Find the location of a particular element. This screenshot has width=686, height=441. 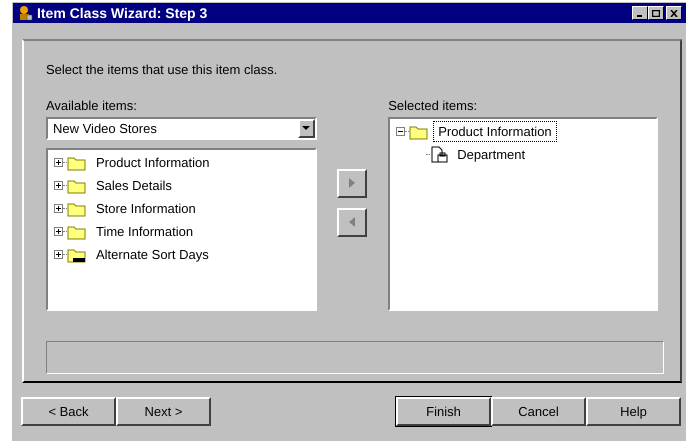

store-dropdown: New Video Stores is located at coordinates (181, 128).